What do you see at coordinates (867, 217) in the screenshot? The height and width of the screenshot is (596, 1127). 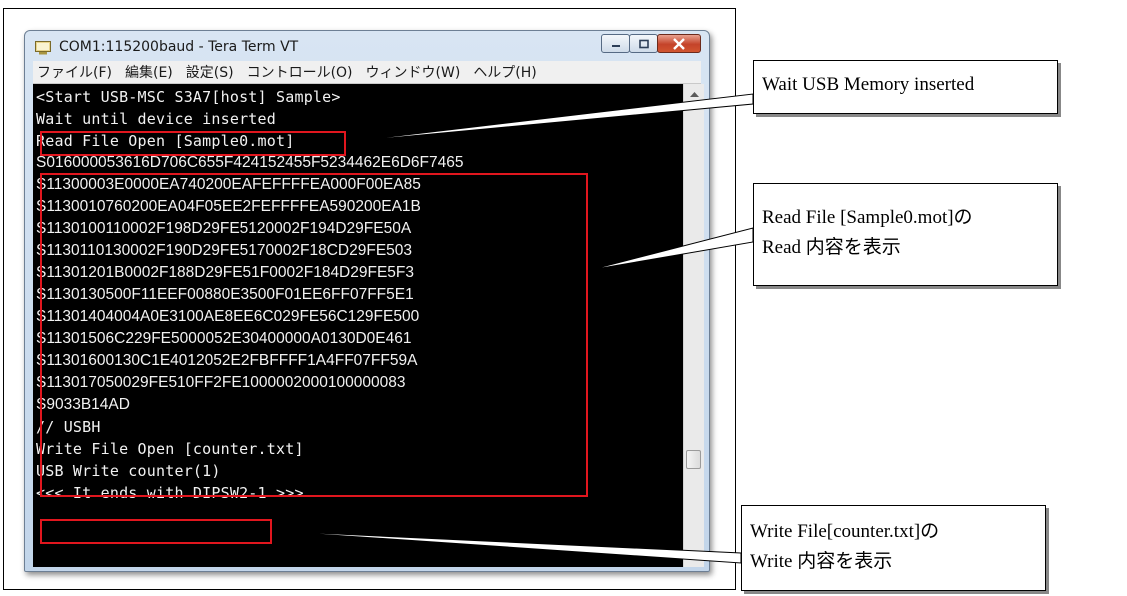 I see `read-callout-line1: Read File [Sample0.mot]の` at bounding box center [867, 217].